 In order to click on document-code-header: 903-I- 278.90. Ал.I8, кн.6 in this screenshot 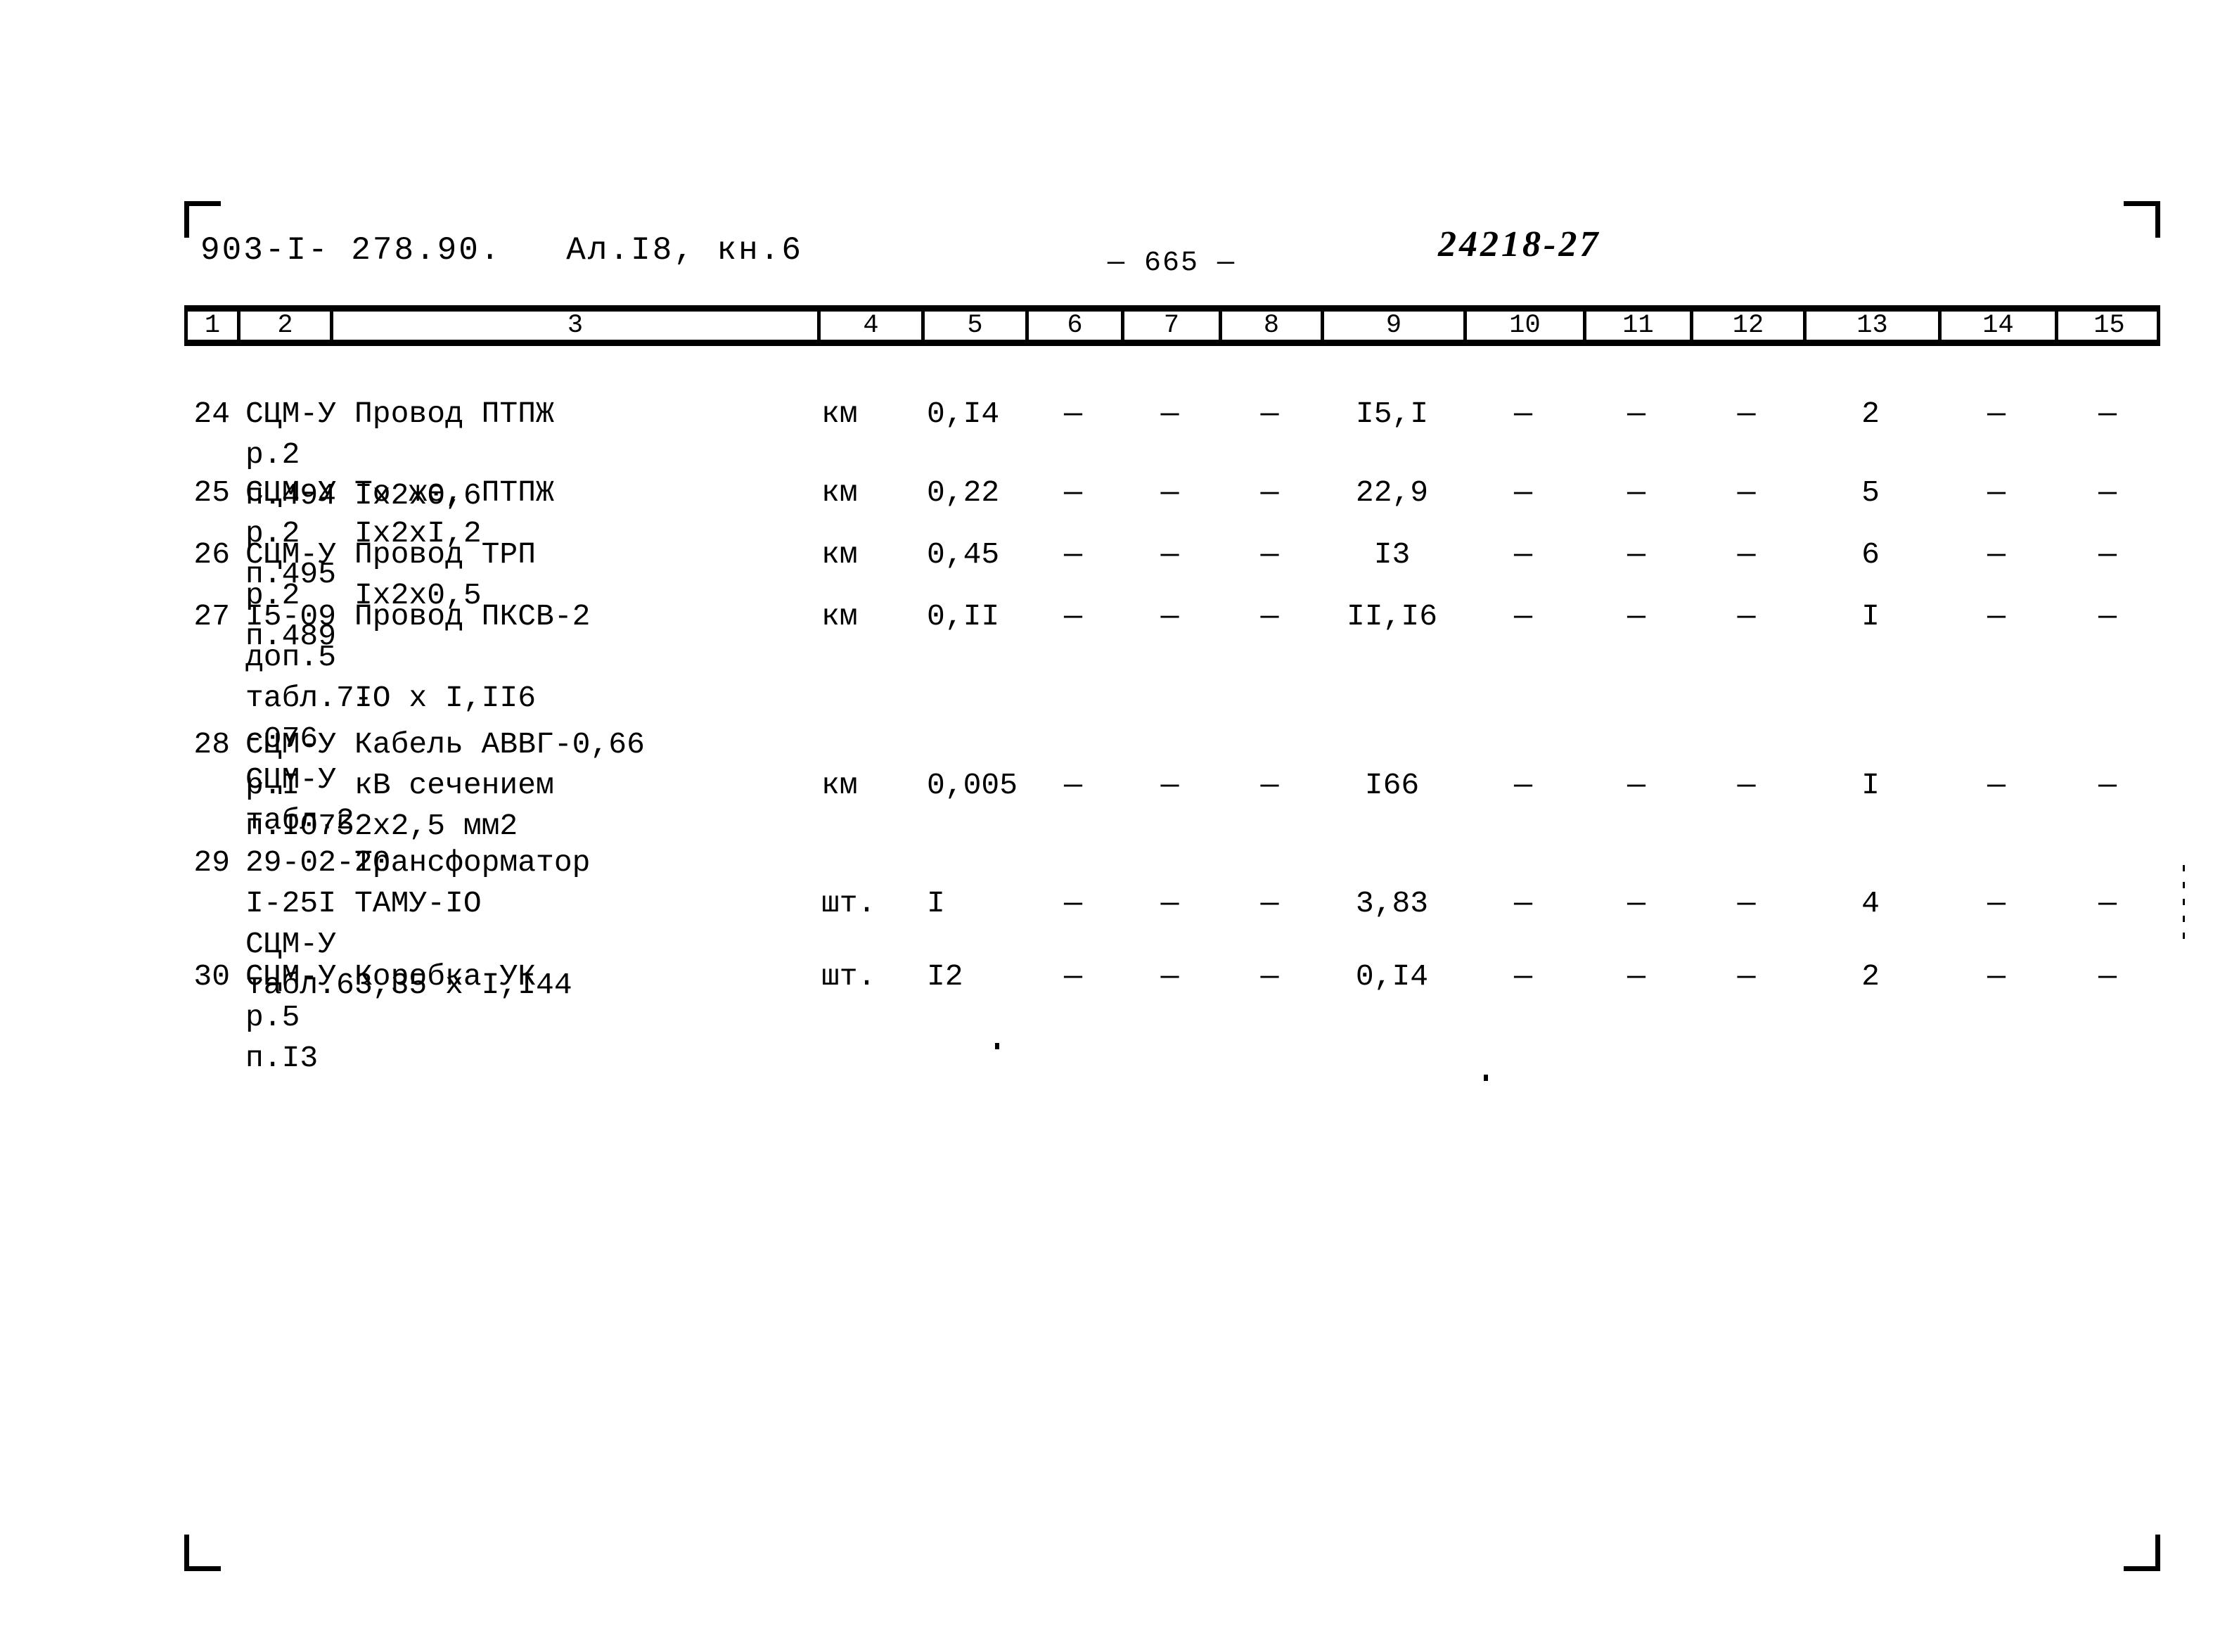, I will do `click(502, 251)`.